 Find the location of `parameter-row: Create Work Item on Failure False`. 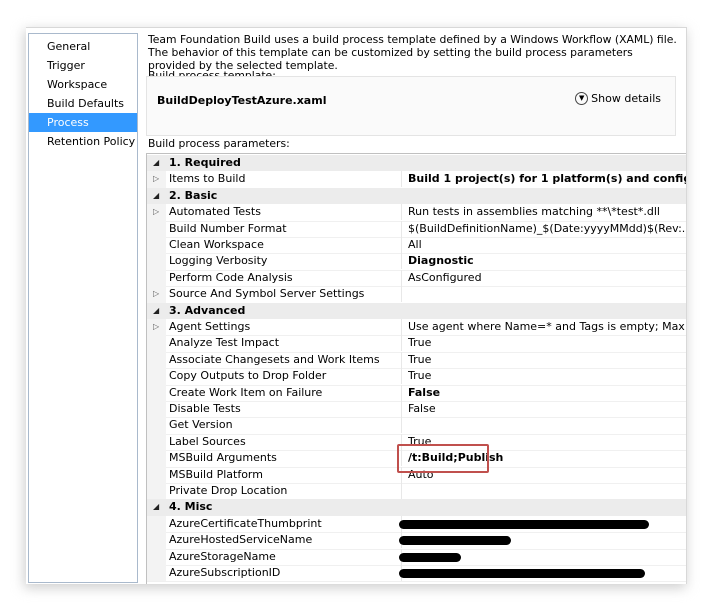

parameter-row: Create Work Item on Failure False is located at coordinates (416, 393).